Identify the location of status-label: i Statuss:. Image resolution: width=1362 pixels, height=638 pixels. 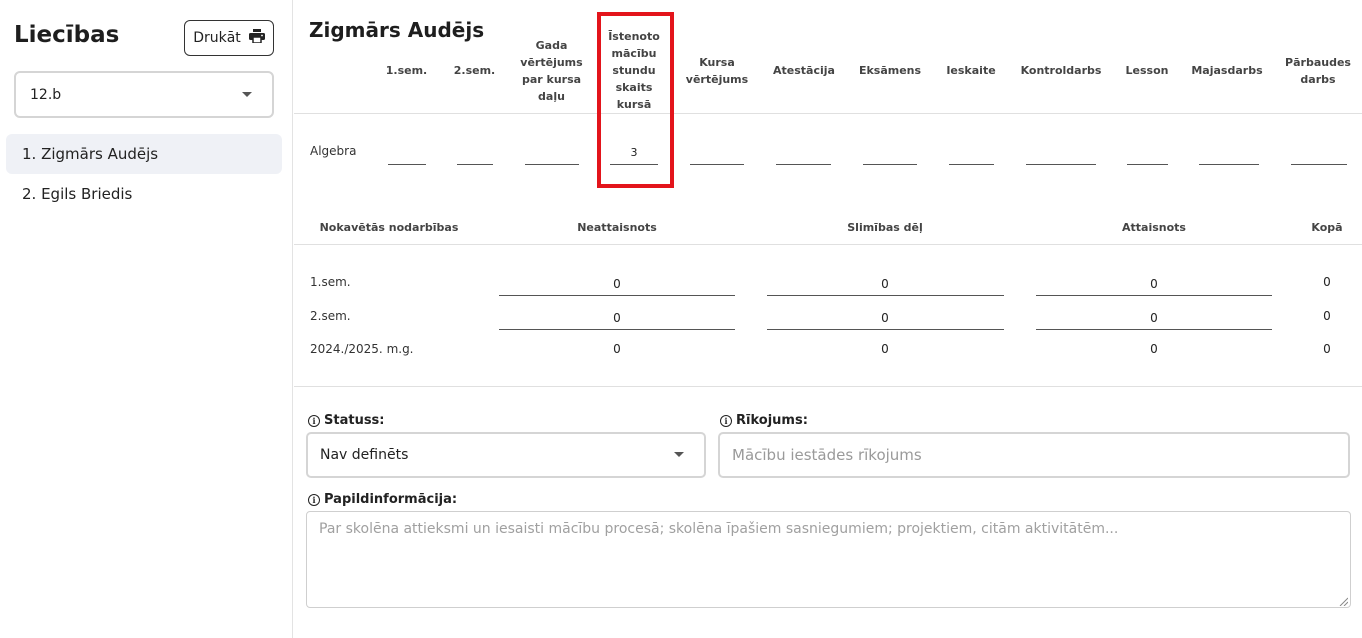
(346, 420).